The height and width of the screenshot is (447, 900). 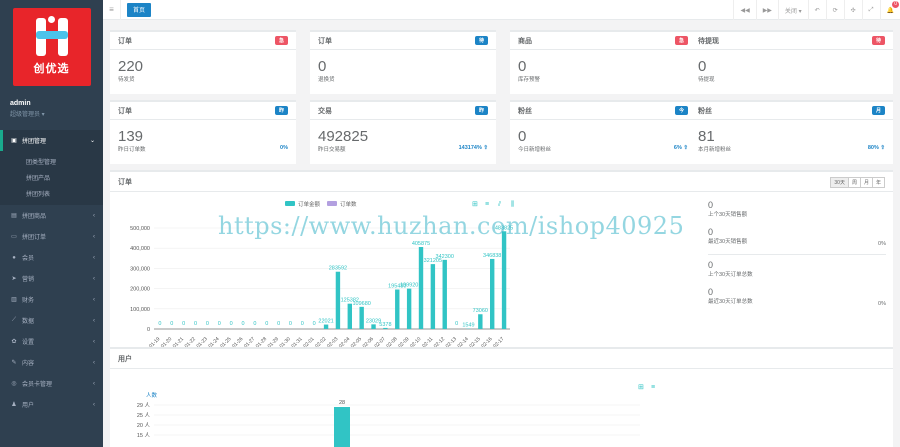 What do you see at coordinates (816, 10) in the screenshot?
I see `back-button: ↶` at bounding box center [816, 10].